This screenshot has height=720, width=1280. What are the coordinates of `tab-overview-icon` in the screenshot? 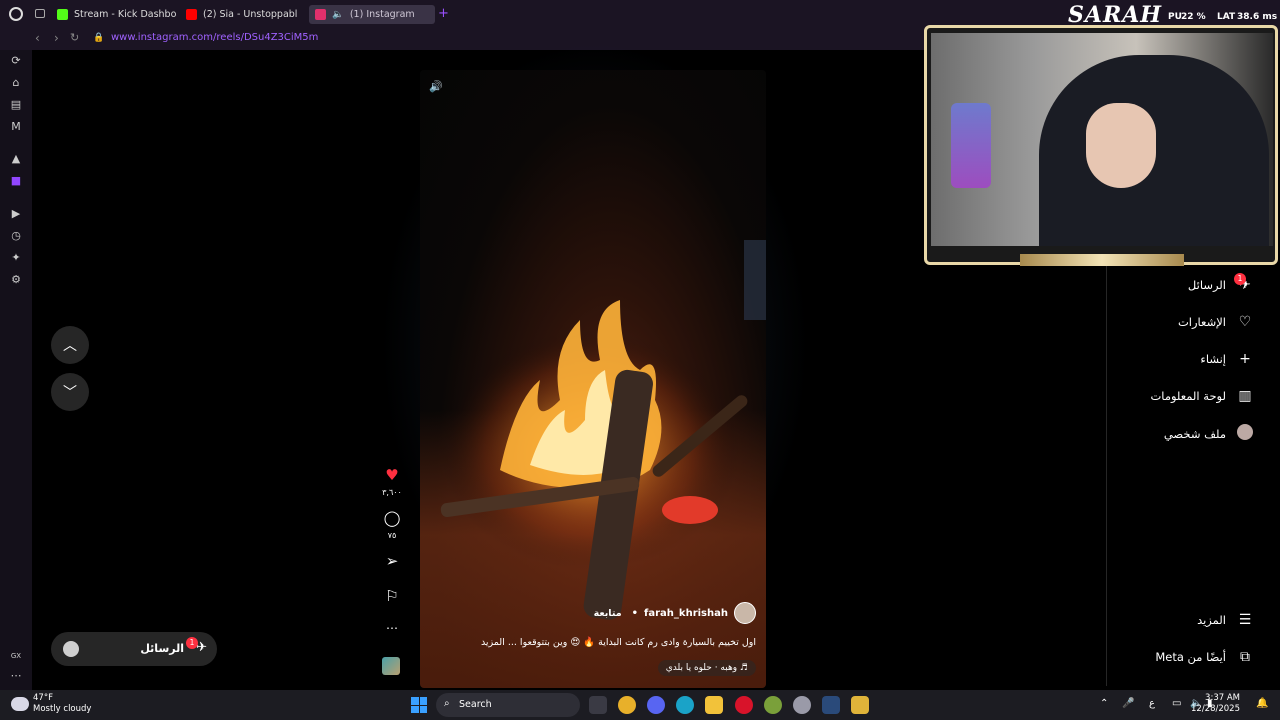 It's located at (40, 13).